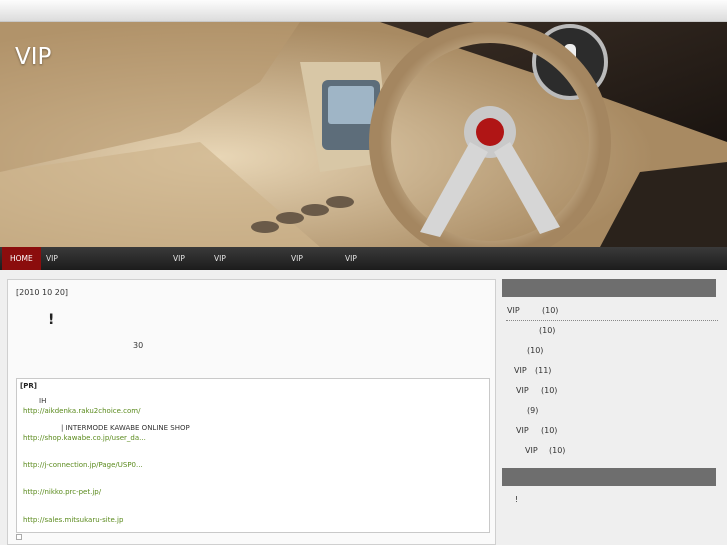 Image resolution: width=727 pixels, height=545 pixels. Describe the element at coordinates (51, 320) in the screenshot. I see `post-headline: !` at that location.